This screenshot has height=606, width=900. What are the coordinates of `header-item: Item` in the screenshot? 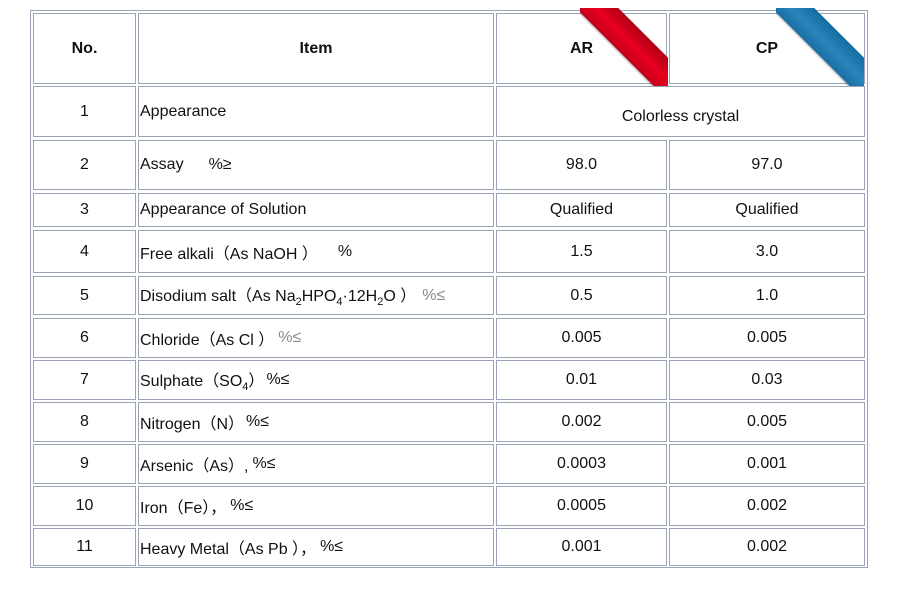 It's located at (316, 48).